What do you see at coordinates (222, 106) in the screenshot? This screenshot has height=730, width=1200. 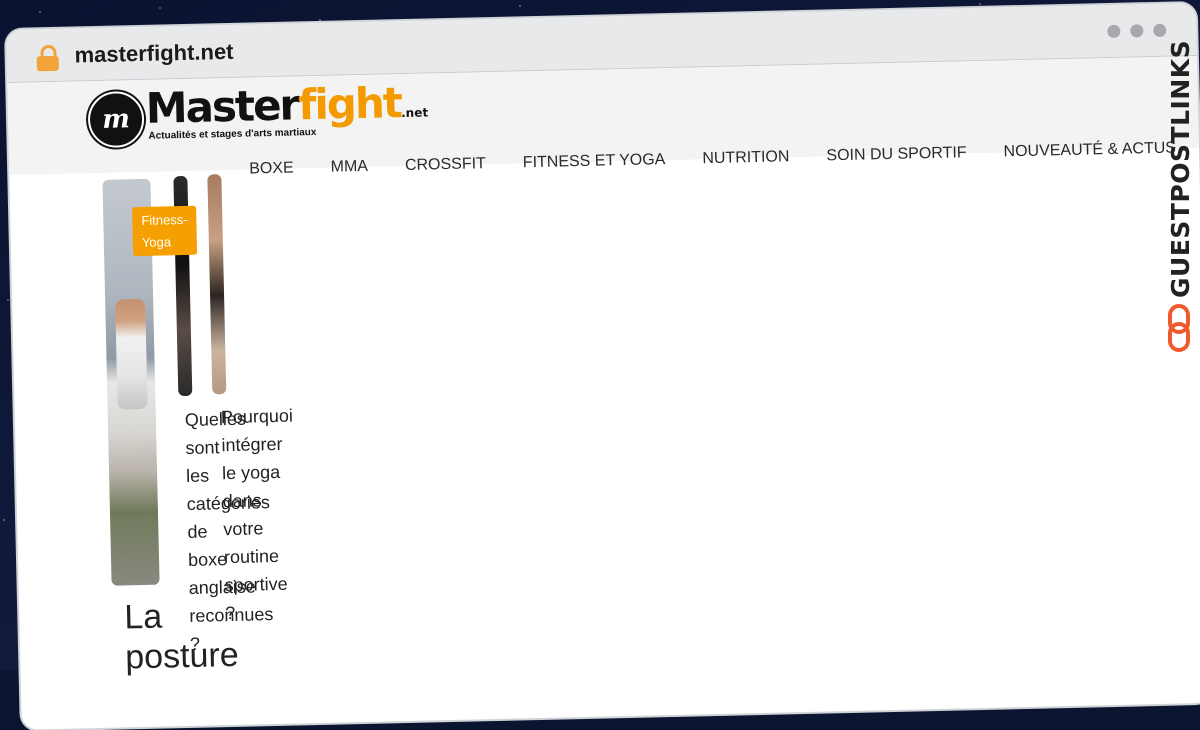 I see `logo-word-master: Master` at bounding box center [222, 106].